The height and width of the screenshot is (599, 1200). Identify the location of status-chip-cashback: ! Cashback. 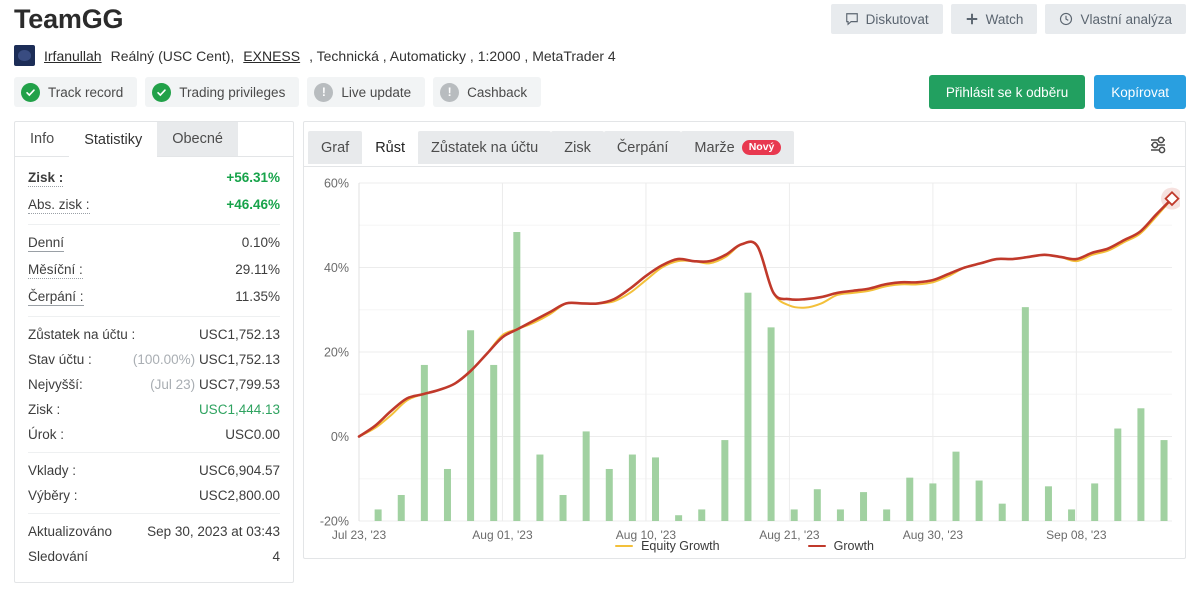
(487, 92).